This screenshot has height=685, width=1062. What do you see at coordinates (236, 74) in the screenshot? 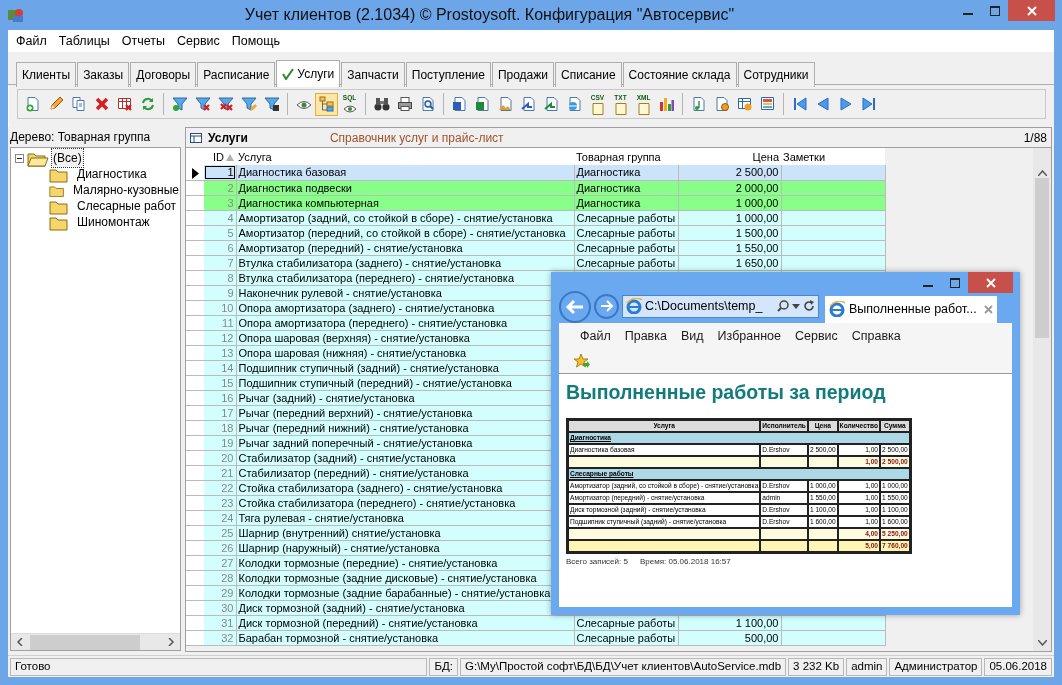
I see `tab: Расписание` at bounding box center [236, 74].